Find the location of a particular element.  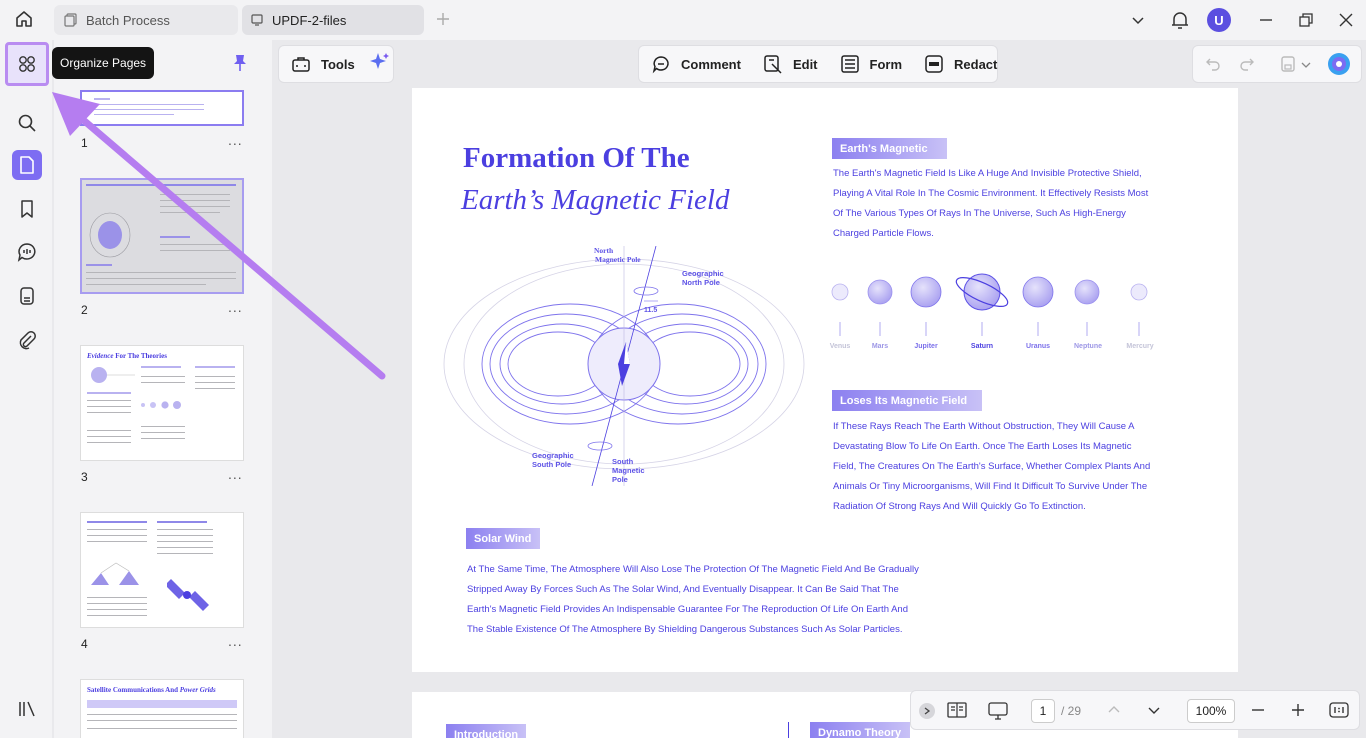

actual-size-button is located at coordinates (1339, 712).